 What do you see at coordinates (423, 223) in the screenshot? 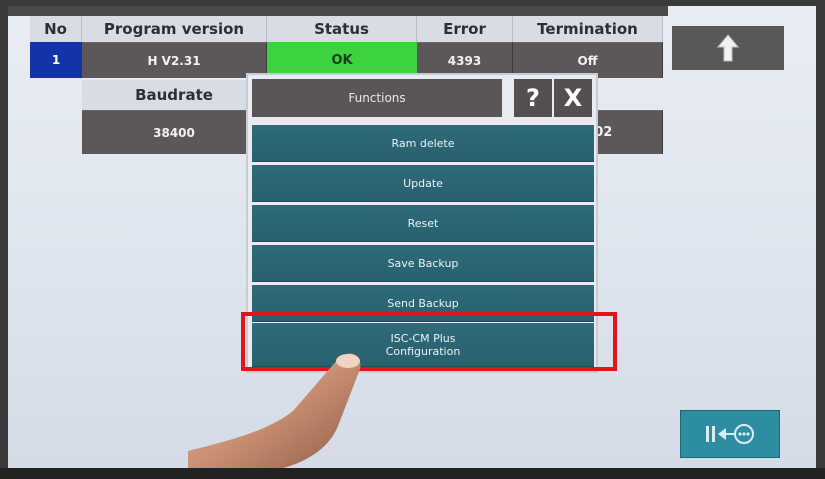
I see `reset-button: Reset` at bounding box center [423, 223].